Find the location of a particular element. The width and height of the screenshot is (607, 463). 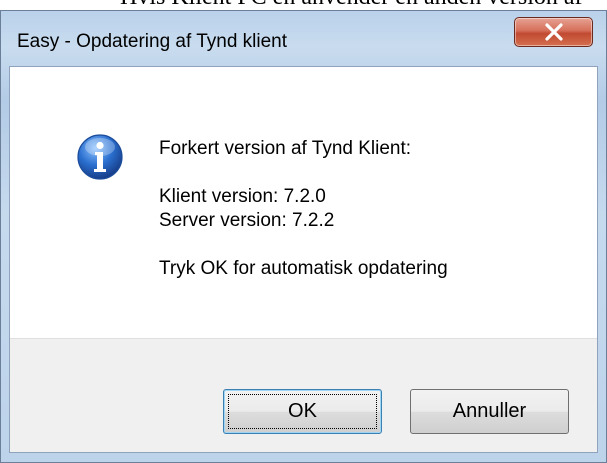

cancel-button-label: Annuller is located at coordinates (489, 411).